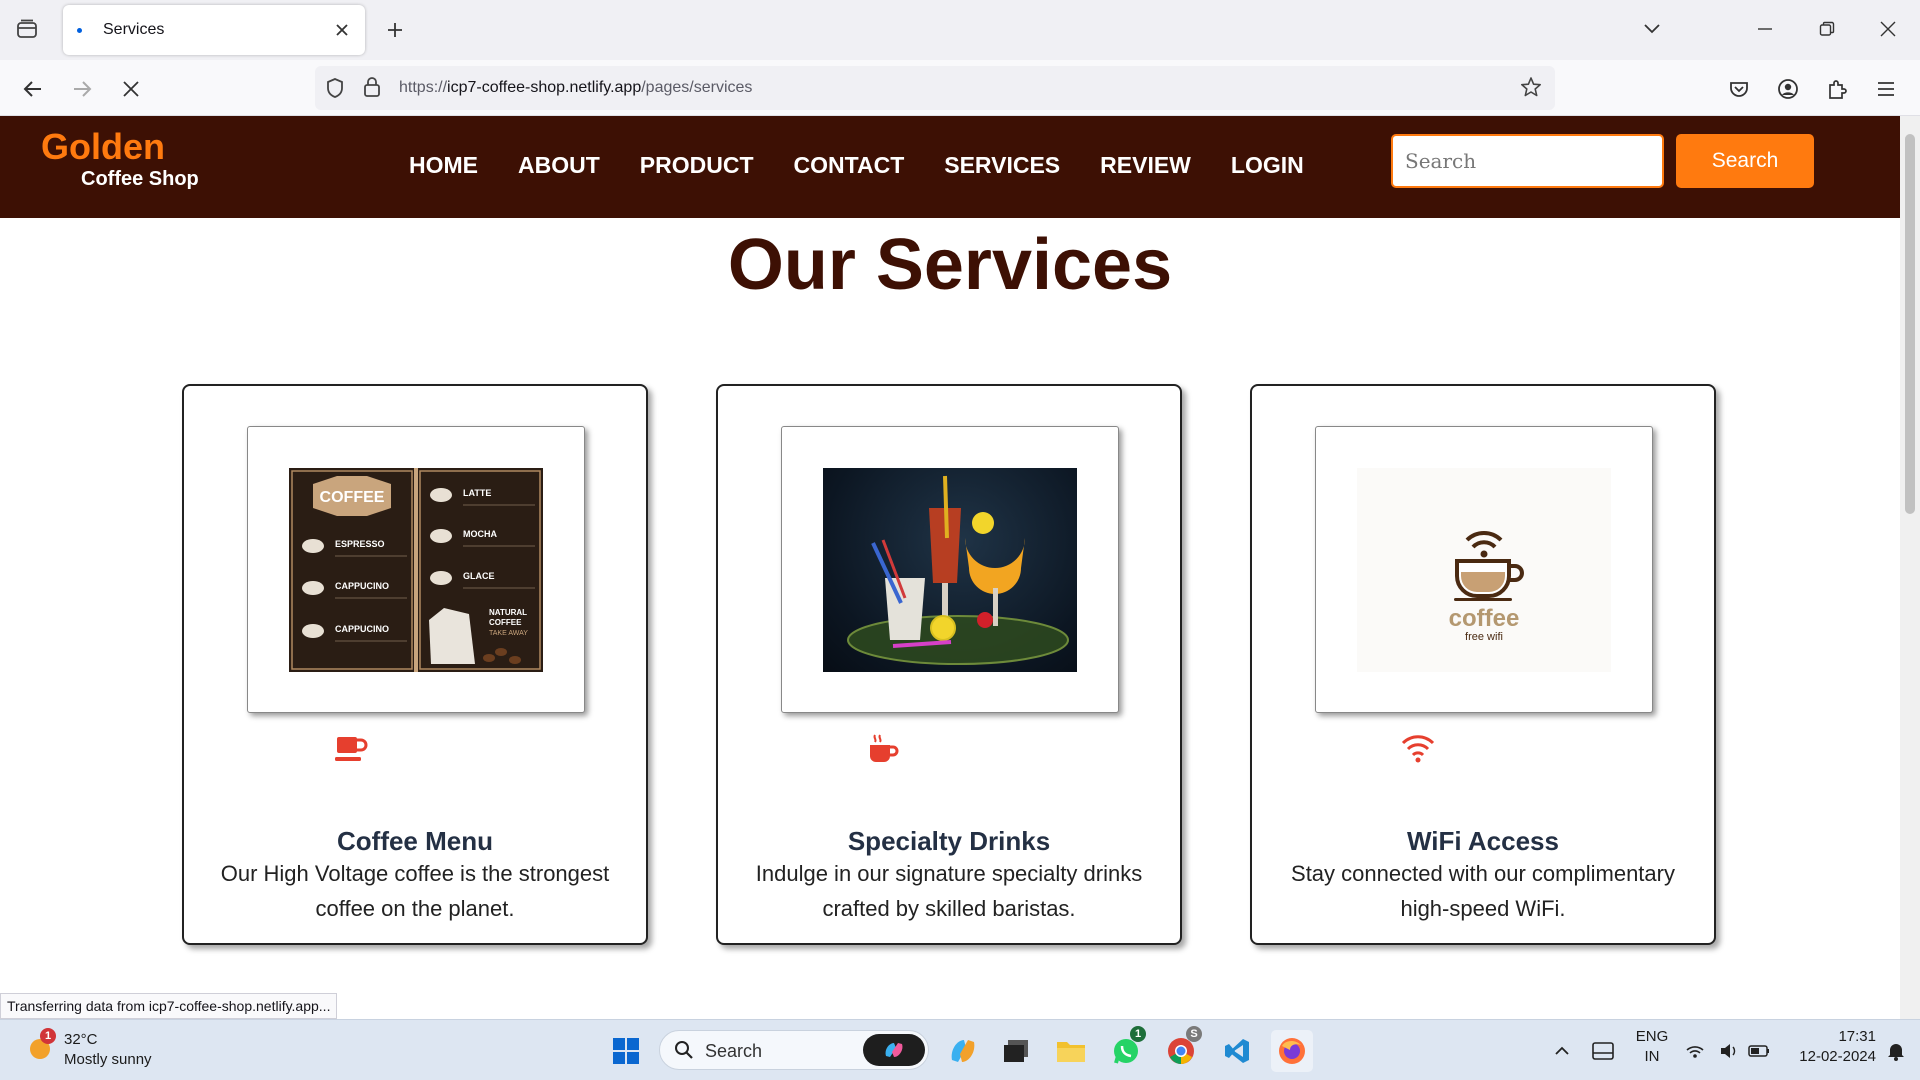 The image size is (1920, 1080). I want to click on image-frame, so click(950, 569).